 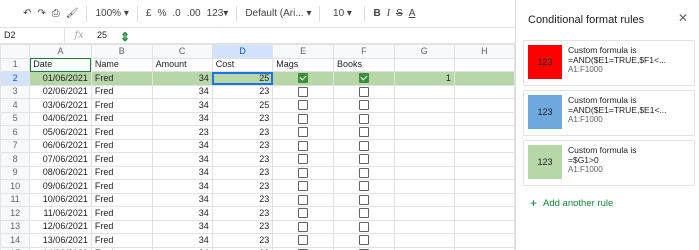 What do you see at coordinates (484, 51) in the screenshot?
I see `col-header-h: H` at bounding box center [484, 51].